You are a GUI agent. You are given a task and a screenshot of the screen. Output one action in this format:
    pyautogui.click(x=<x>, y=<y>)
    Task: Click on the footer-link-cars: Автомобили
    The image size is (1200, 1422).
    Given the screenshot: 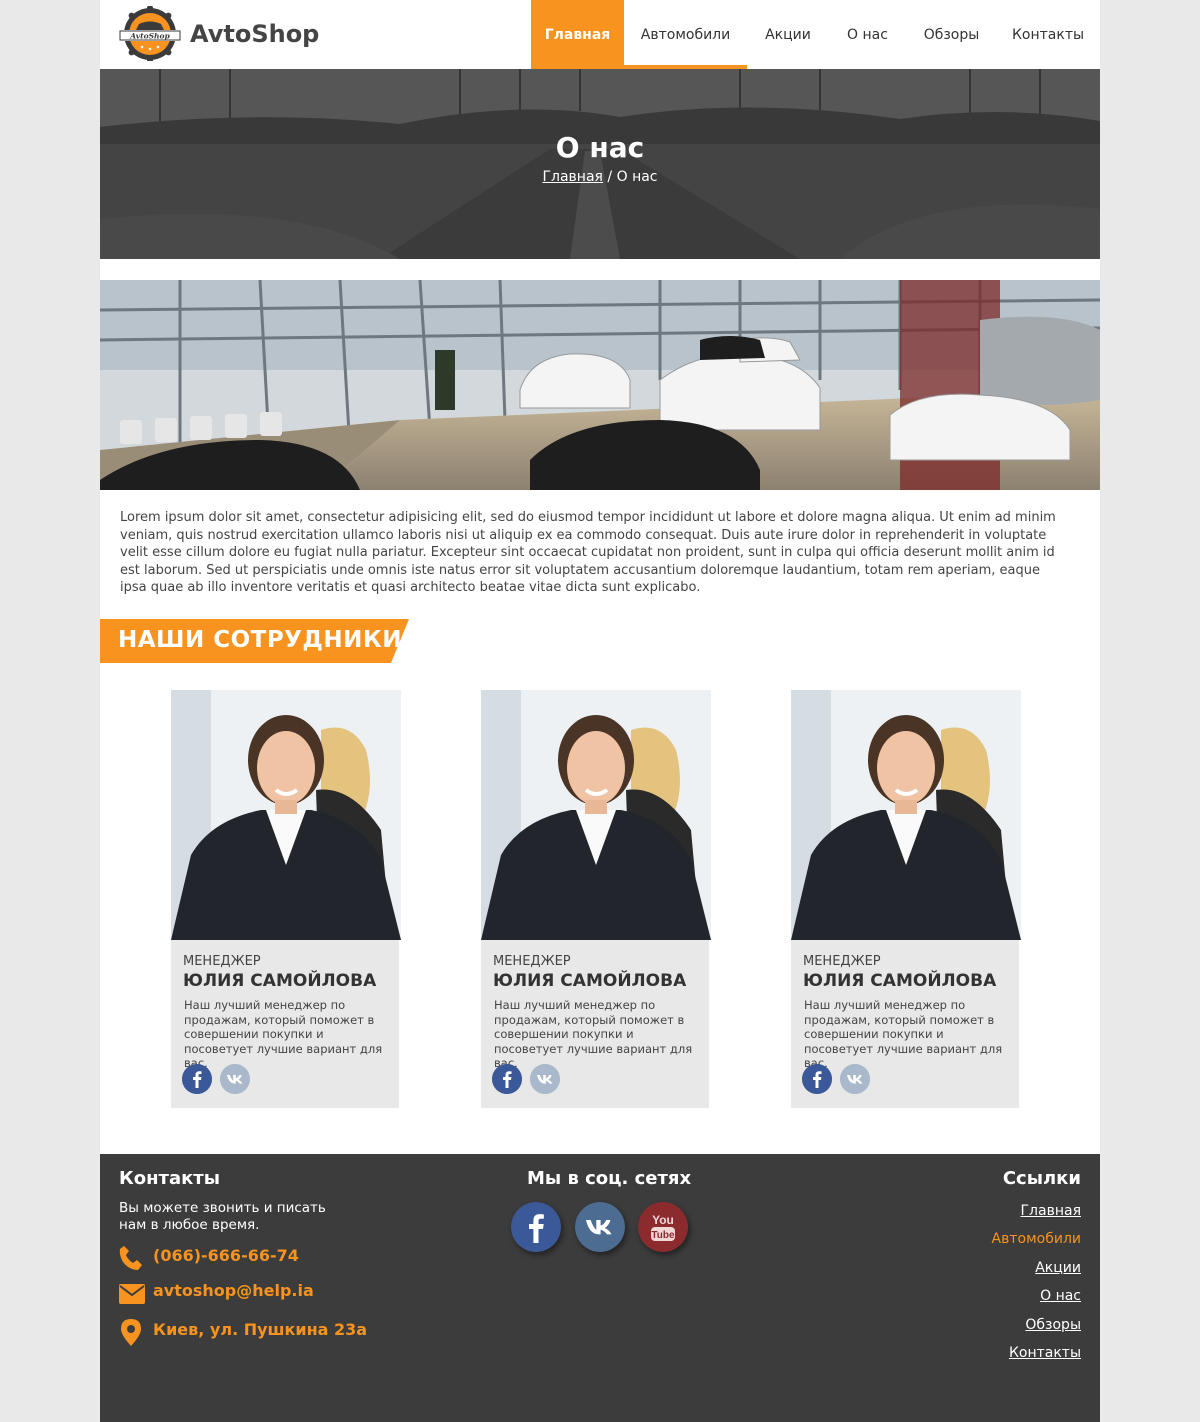 What is the action you would take?
    pyautogui.click(x=1036, y=1239)
    